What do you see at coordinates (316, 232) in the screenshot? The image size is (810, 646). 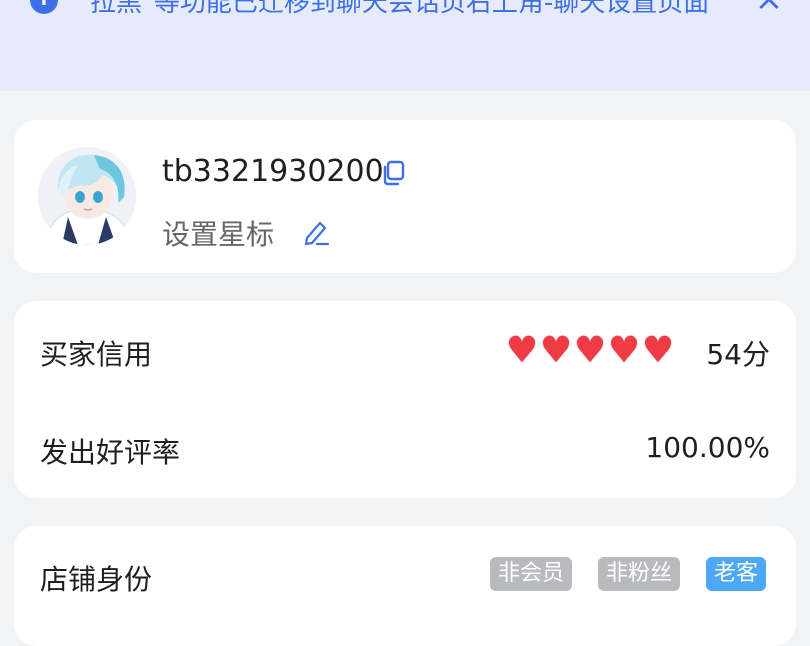 I see `pencil-icon` at bounding box center [316, 232].